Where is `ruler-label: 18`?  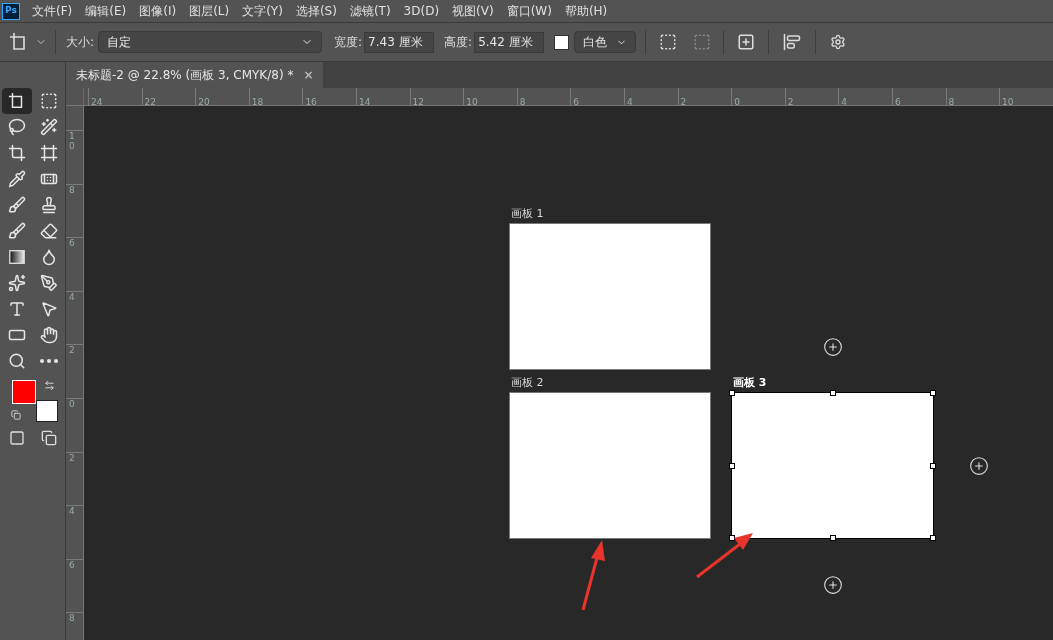 ruler-label: 18 is located at coordinates (257, 102).